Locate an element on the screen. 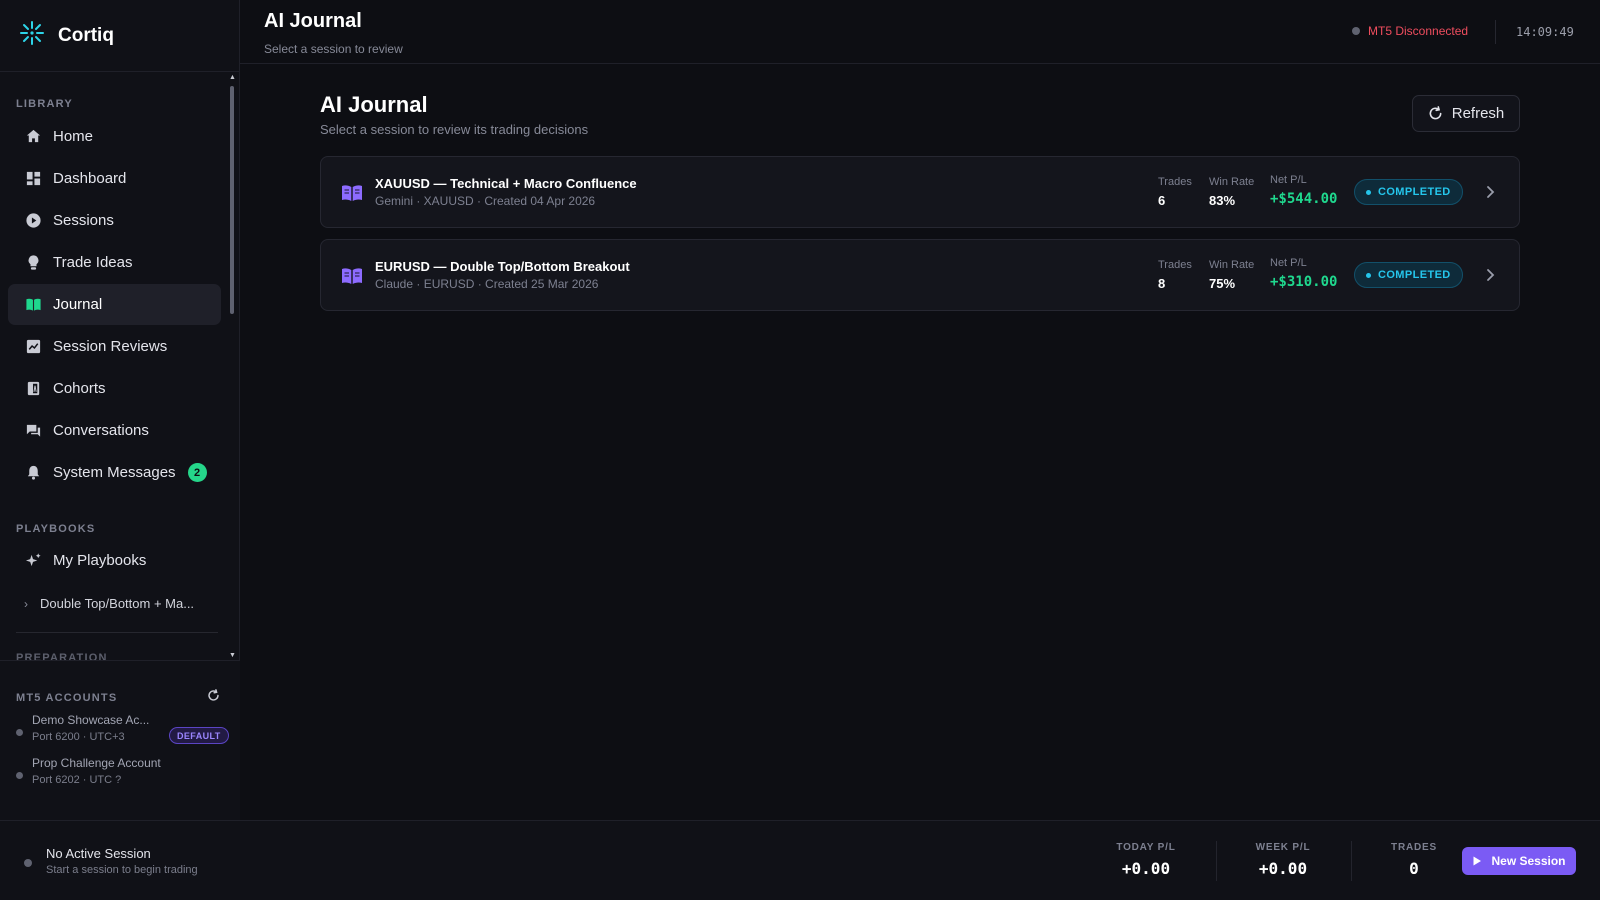 The image size is (1600, 900). sidebar-item-label: Home is located at coordinates (73, 136).